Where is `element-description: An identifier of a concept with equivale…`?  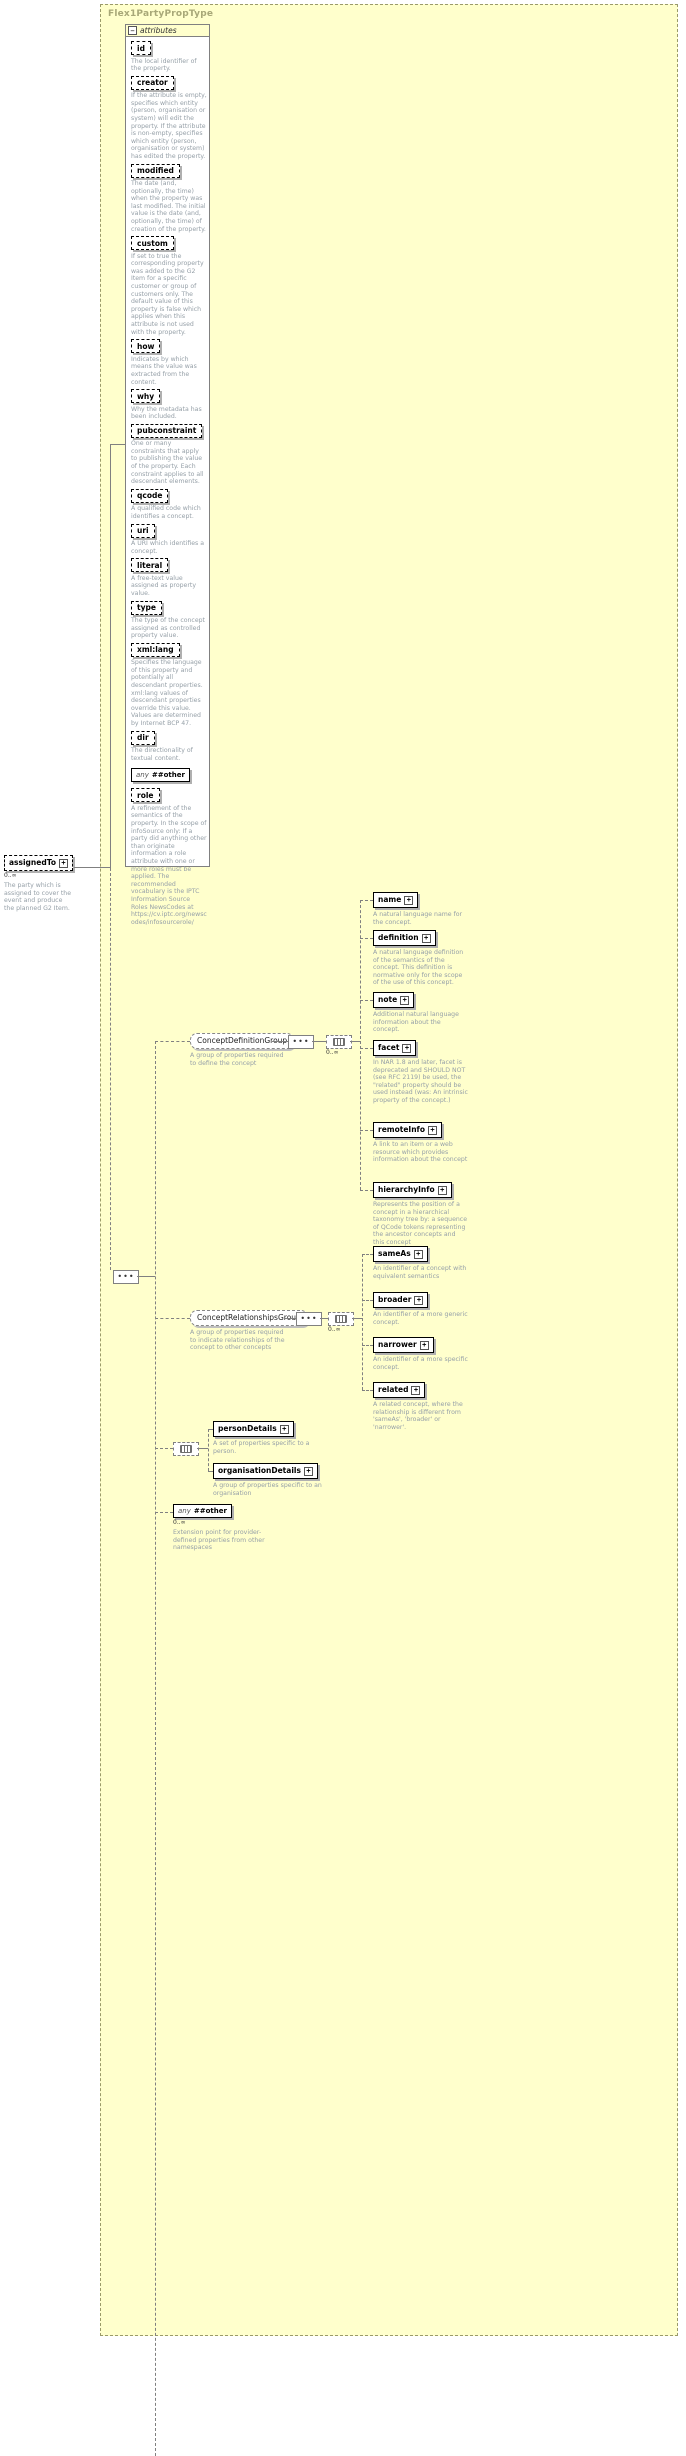 element-description: An identifier of a concept with equivale… is located at coordinates (420, 1272).